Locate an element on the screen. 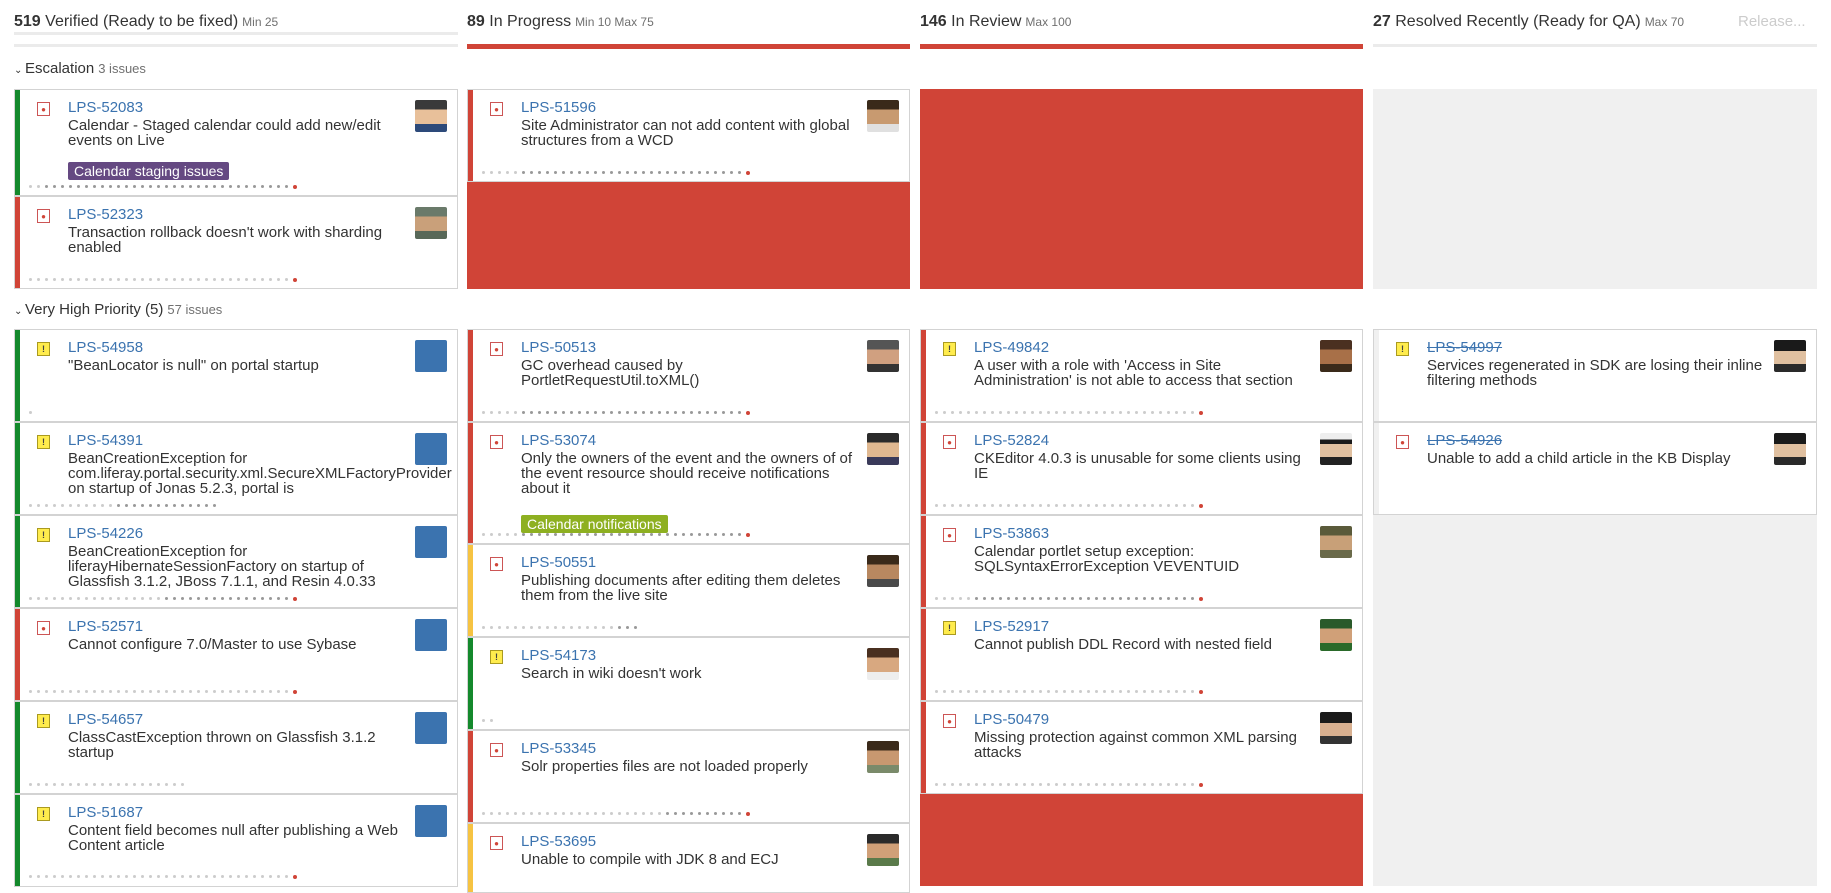  column-divider is located at coordinates (236, 33).